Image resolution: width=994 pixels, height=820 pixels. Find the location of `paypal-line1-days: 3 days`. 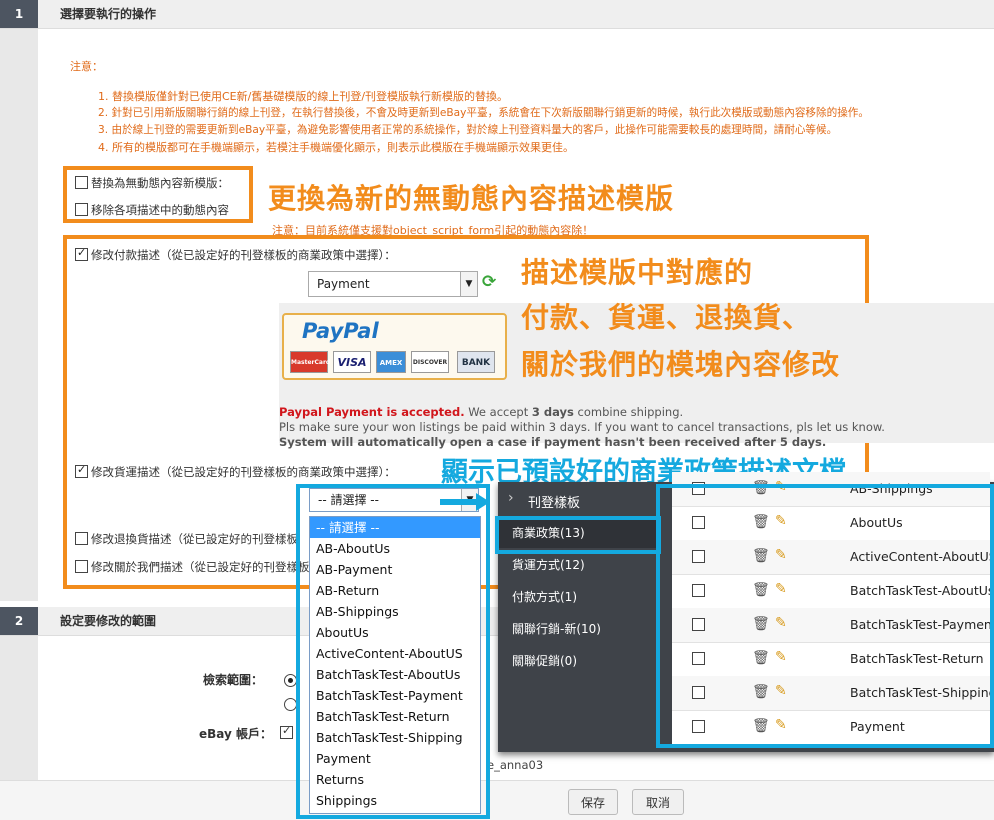

paypal-line1-days: 3 days is located at coordinates (552, 412).